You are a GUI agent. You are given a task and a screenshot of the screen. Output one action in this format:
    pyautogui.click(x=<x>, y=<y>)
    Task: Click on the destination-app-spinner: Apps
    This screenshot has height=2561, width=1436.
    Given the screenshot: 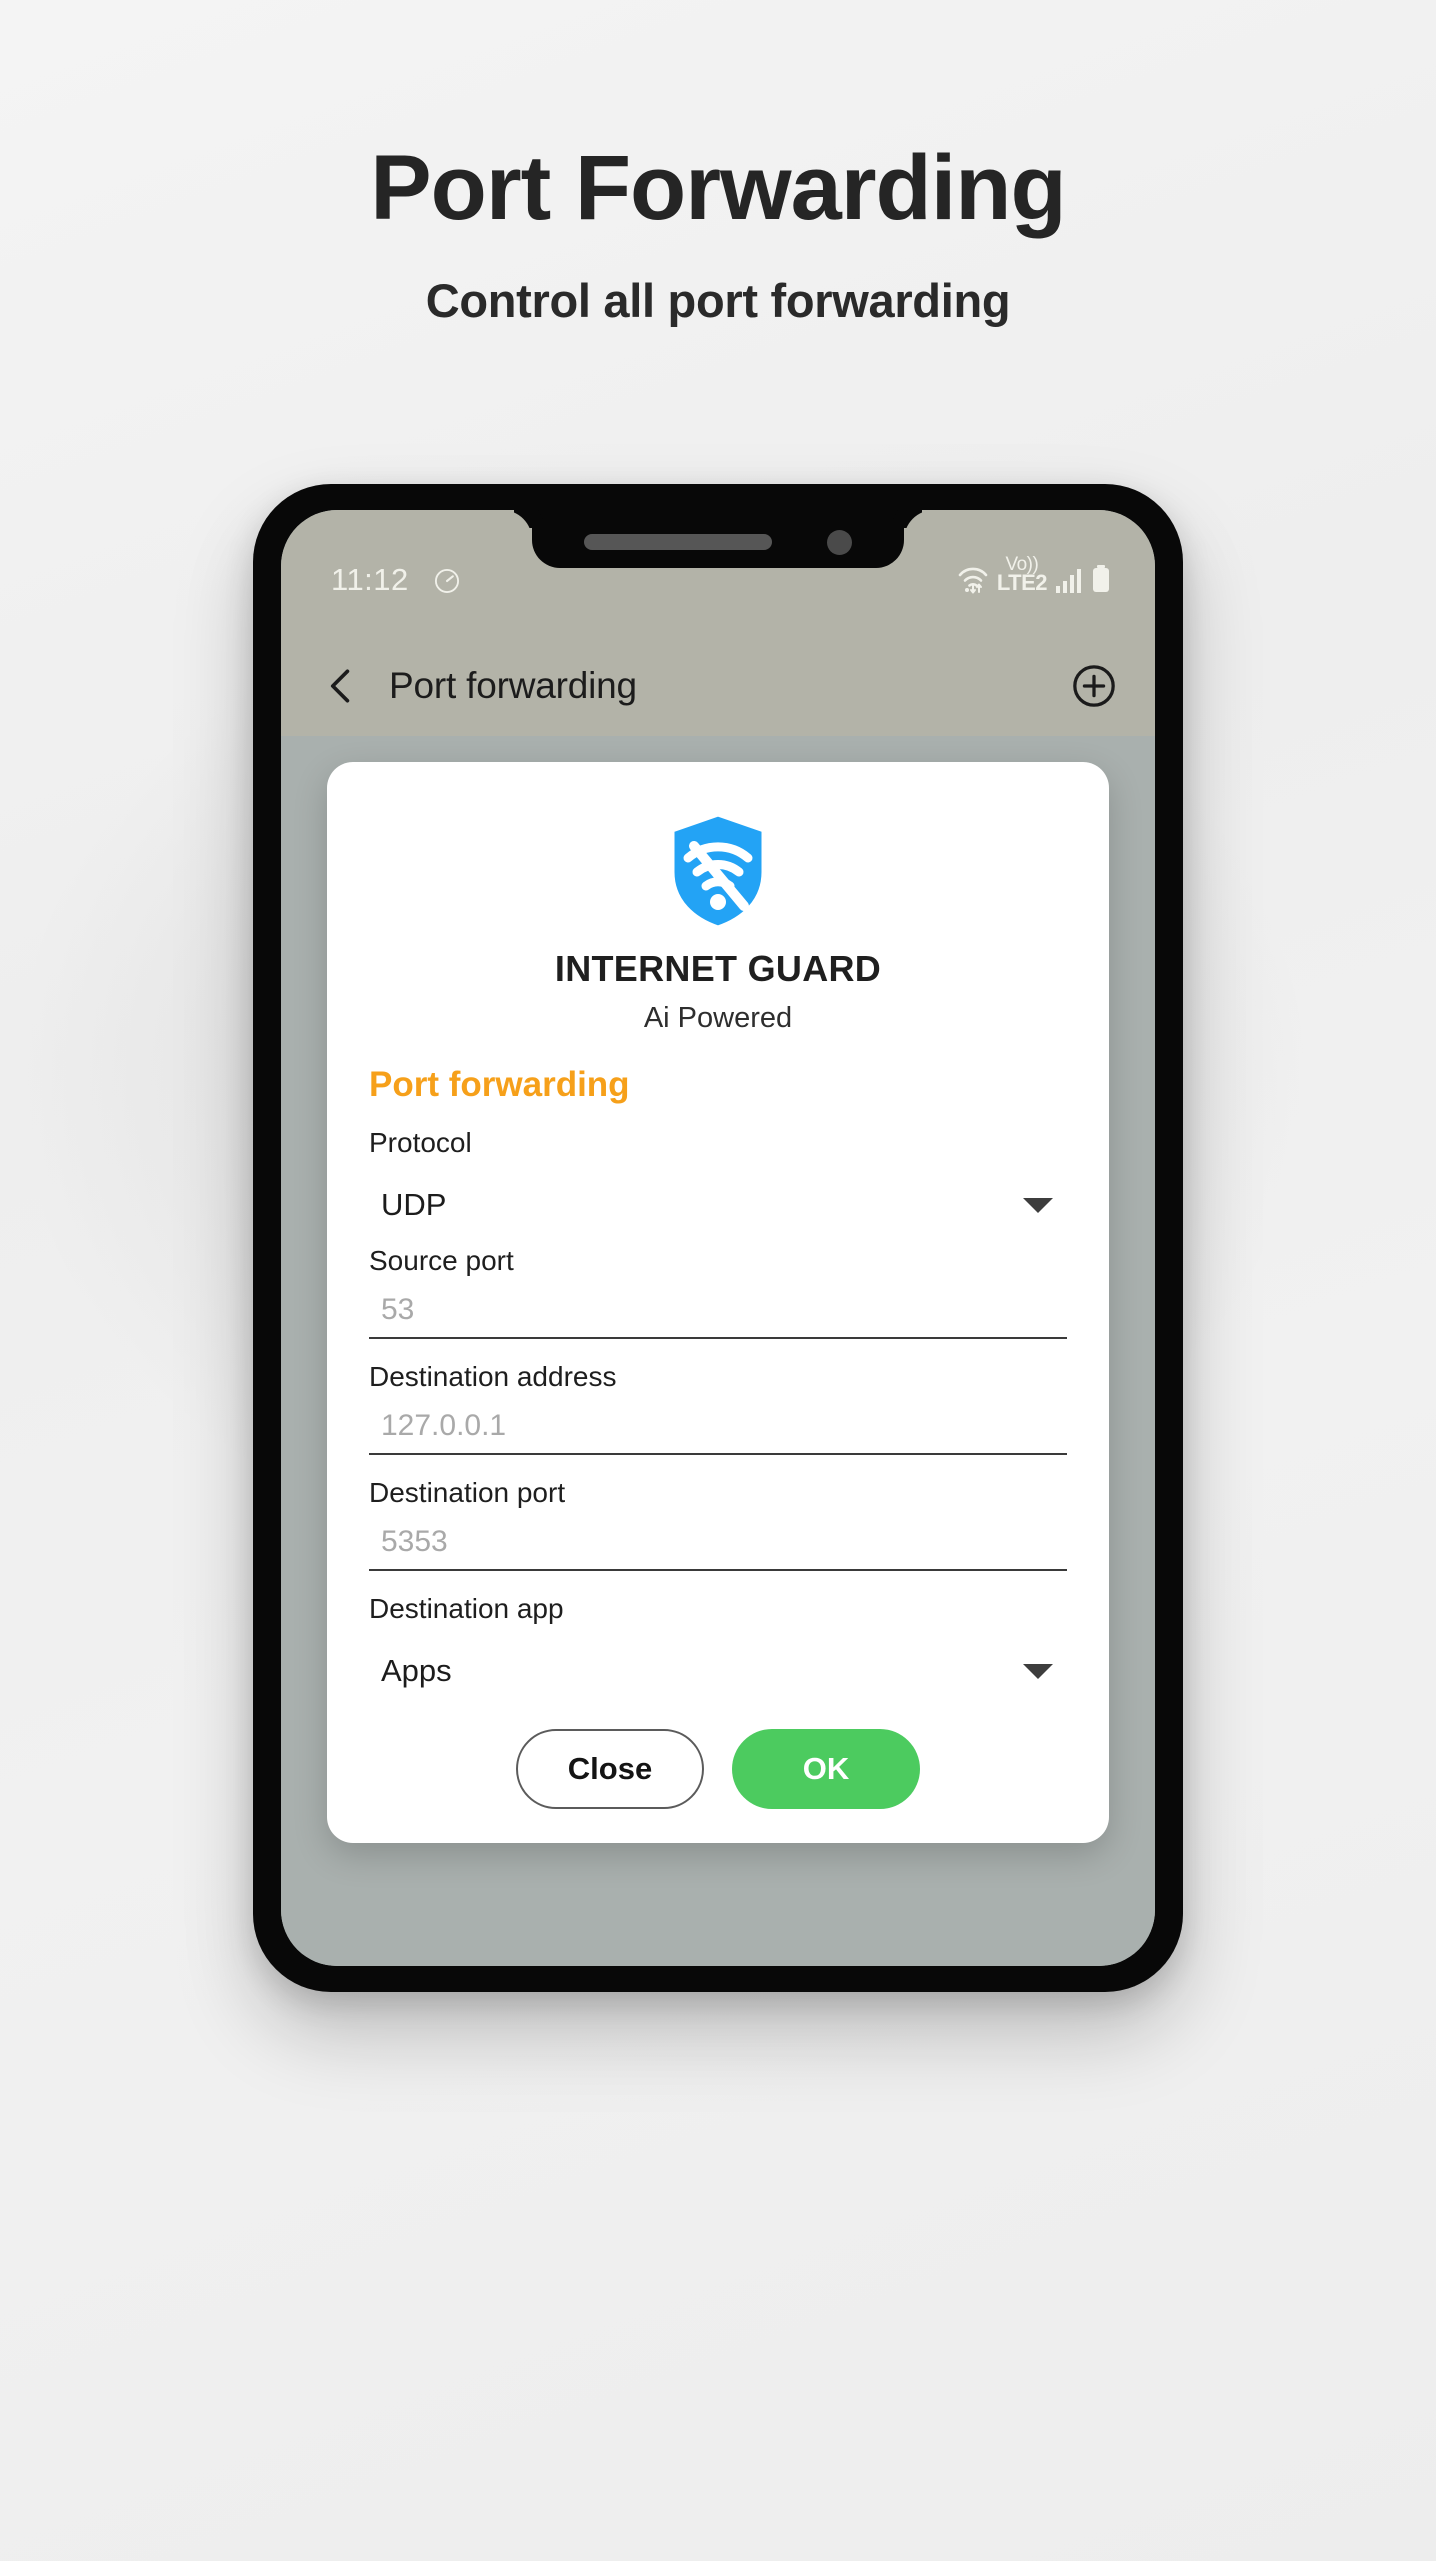 What is the action you would take?
    pyautogui.click(x=718, y=1671)
    